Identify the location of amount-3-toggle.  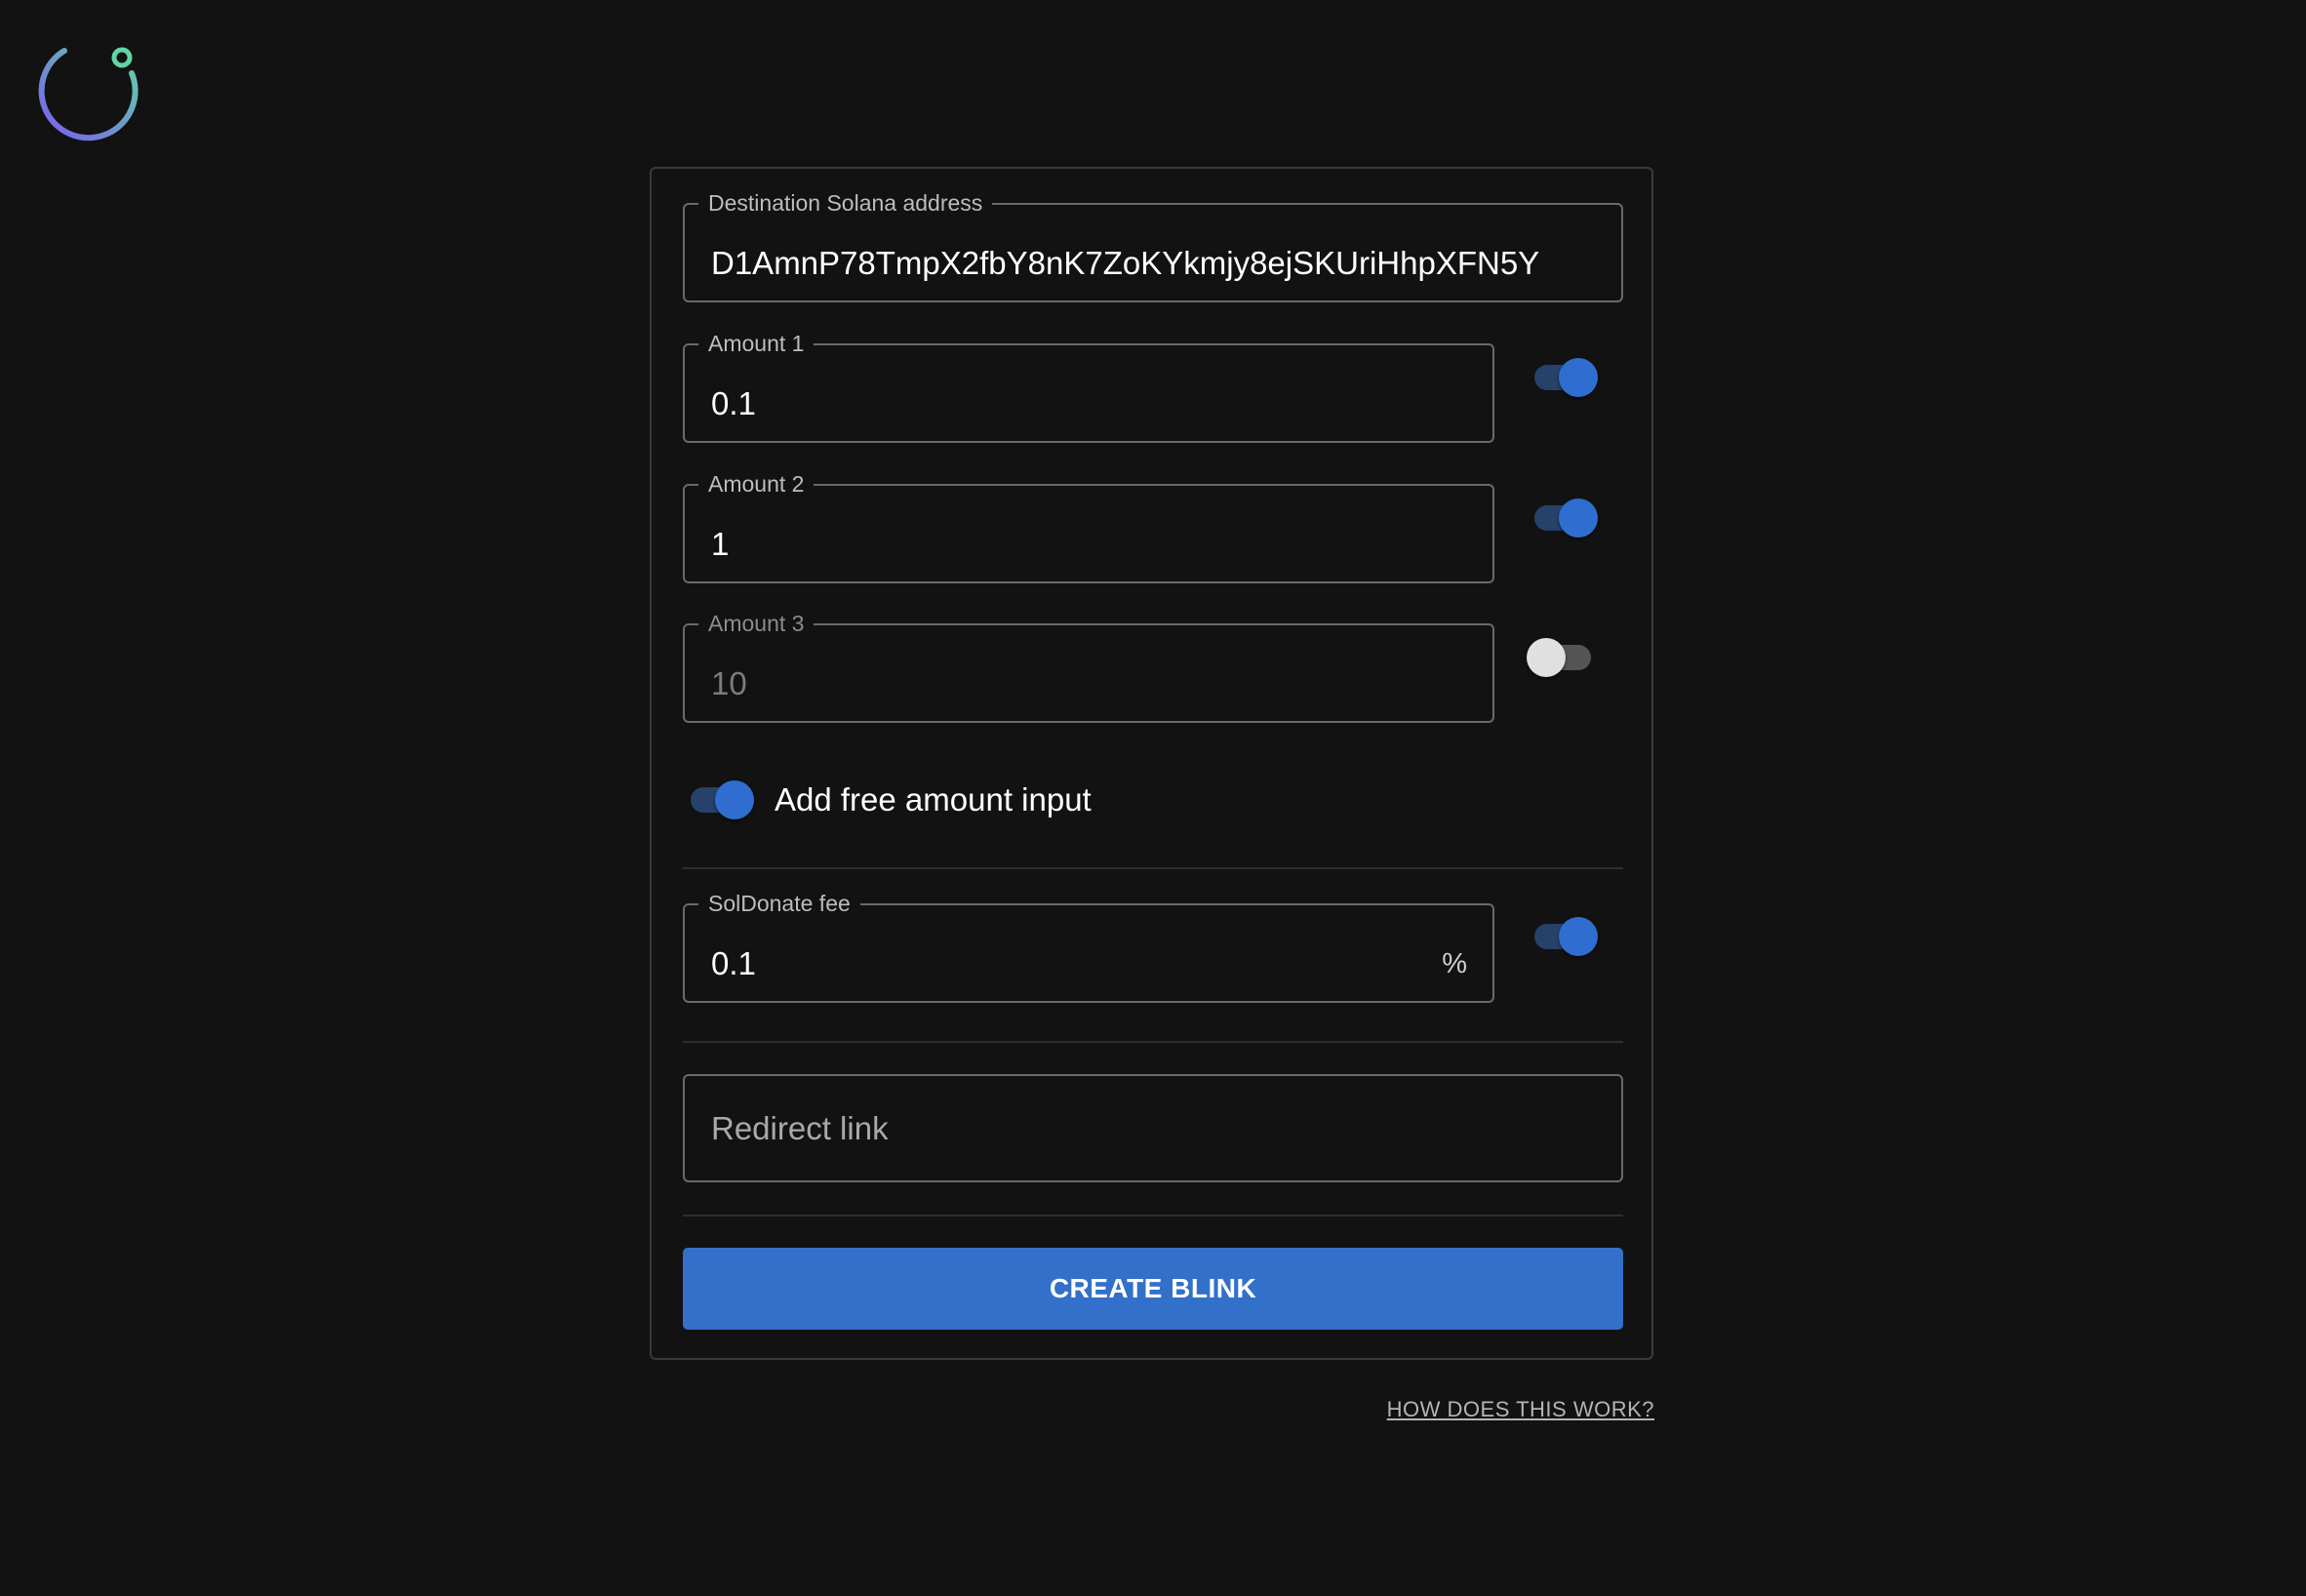
(1562, 658).